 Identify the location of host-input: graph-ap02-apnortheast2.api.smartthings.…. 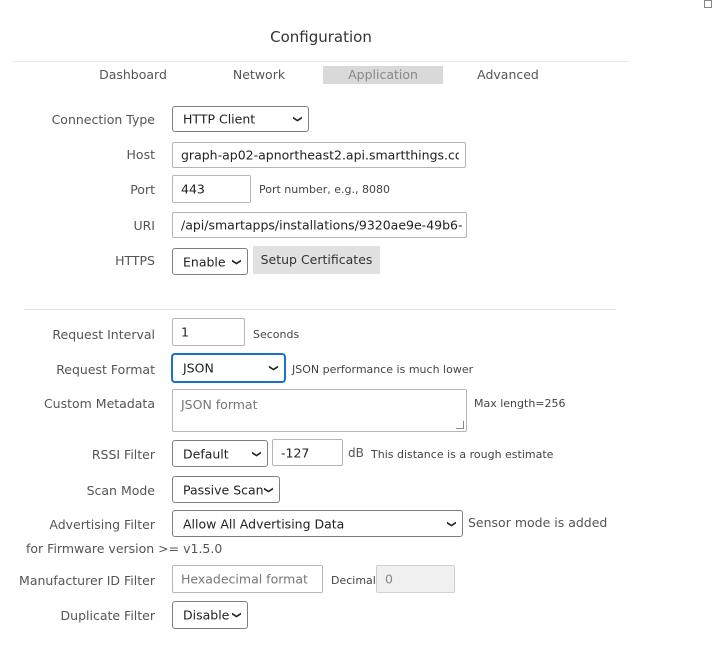
(319, 155).